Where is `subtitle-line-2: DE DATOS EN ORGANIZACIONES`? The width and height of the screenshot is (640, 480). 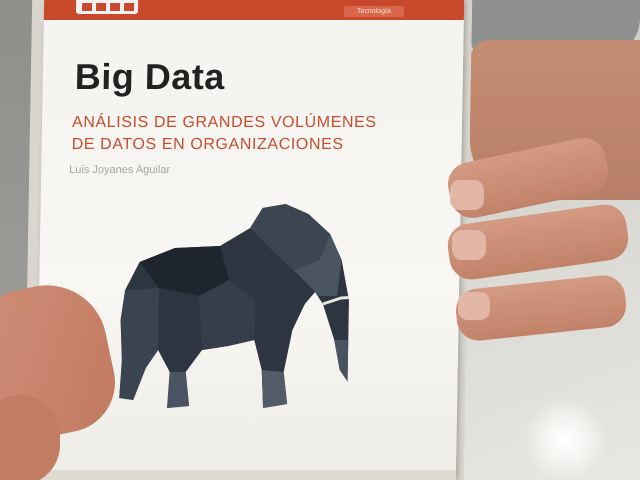 subtitle-line-2: DE DATOS EN ORGANIZACIONES is located at coordinates (207, 144).